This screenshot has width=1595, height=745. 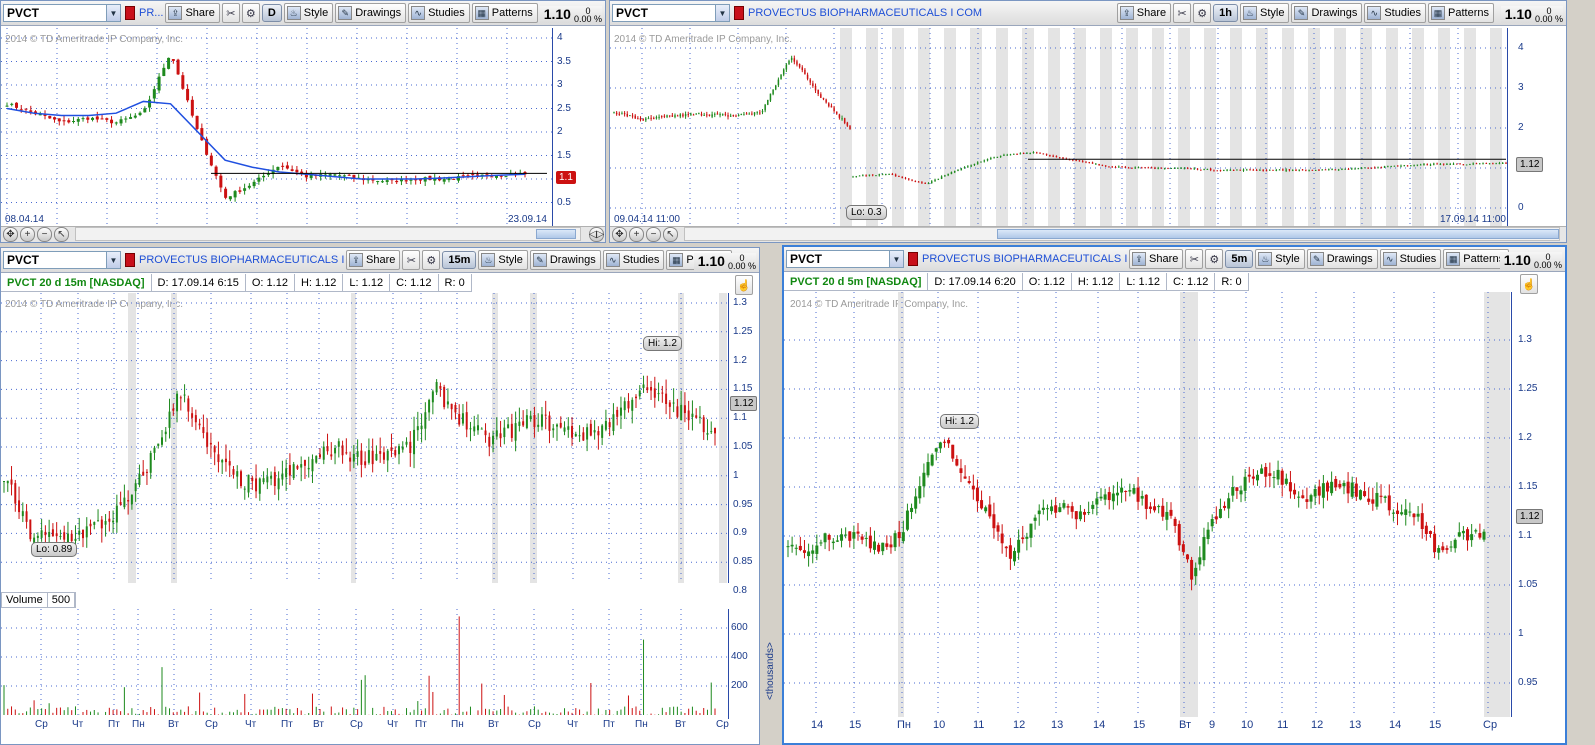 What do you see at coordinates (457, 724) in the screenshot?
I see `time-tick-label: Пн` at bounding box center [457, 724].